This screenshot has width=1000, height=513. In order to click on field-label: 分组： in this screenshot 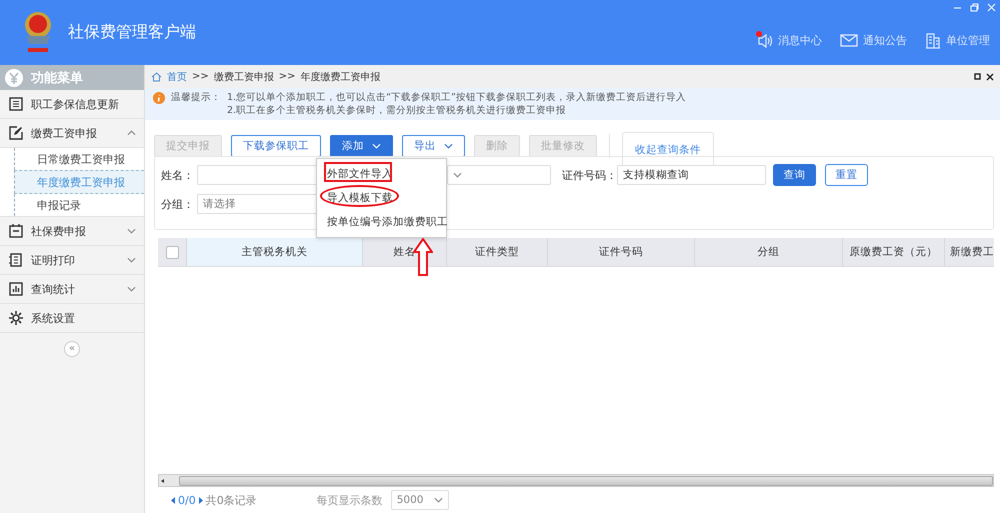, I will do `click(178, 204)`.